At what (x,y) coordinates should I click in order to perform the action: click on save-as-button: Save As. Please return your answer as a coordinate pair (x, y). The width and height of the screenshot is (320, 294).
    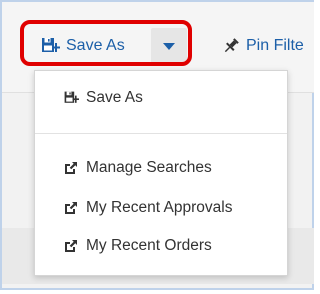
    Looking at the image, I should click on (82, 46).